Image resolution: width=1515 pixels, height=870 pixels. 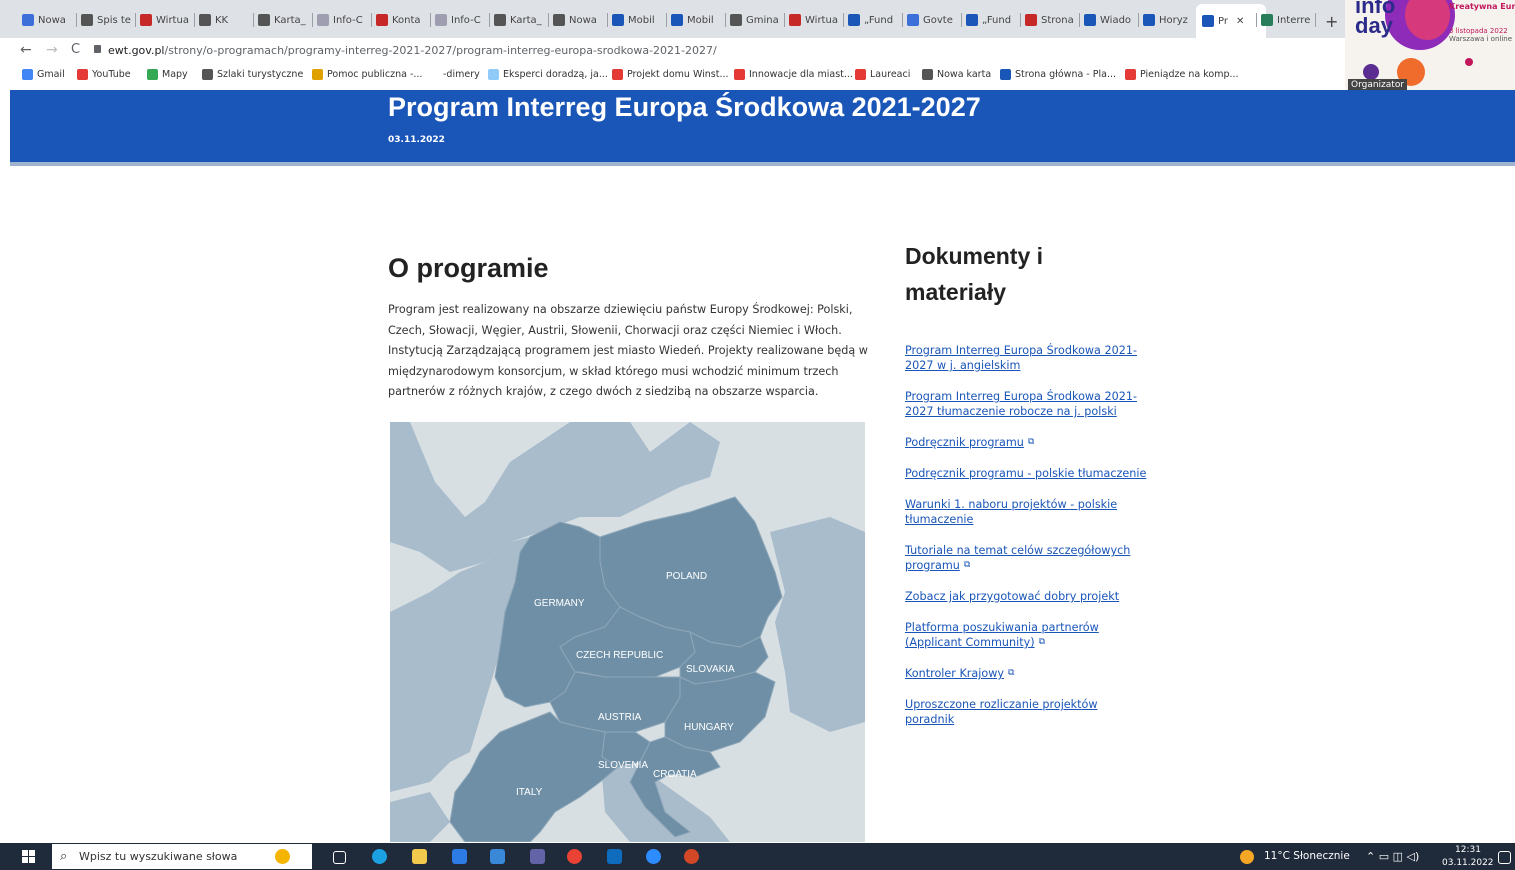 What do you see at coordinates (264, 20) in the screenshot?
I see `globe-icon` at bounding box center [264, 20].